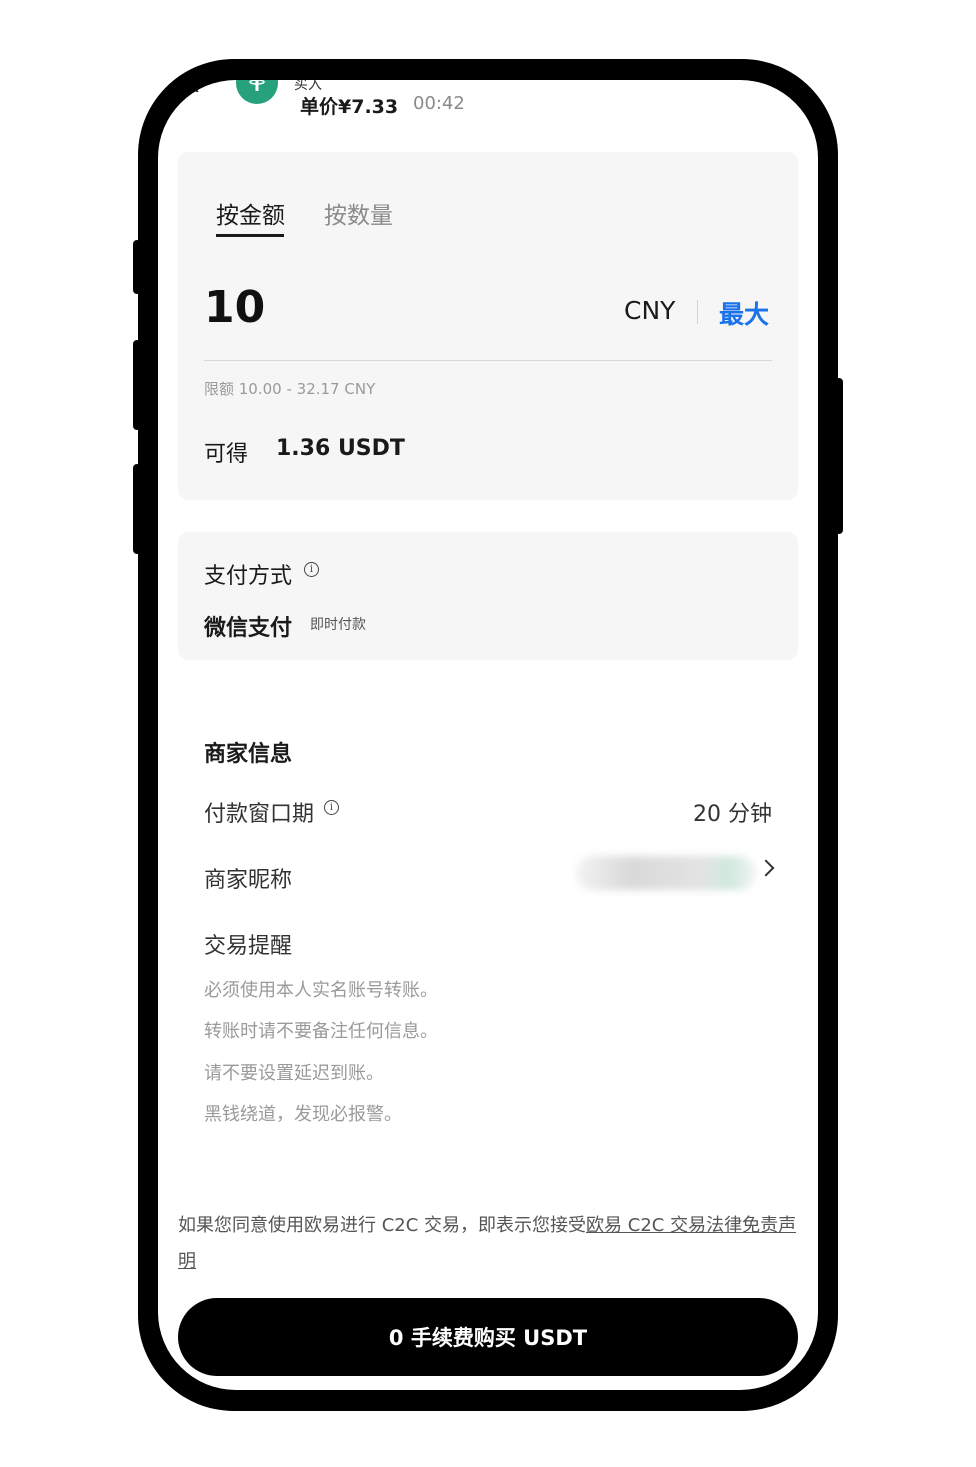 This screenshot has width=976, height=1467. Describe the element at coordinates (666, 873) in the screenshot. I see `merchant-nickname-blurred` at that location.